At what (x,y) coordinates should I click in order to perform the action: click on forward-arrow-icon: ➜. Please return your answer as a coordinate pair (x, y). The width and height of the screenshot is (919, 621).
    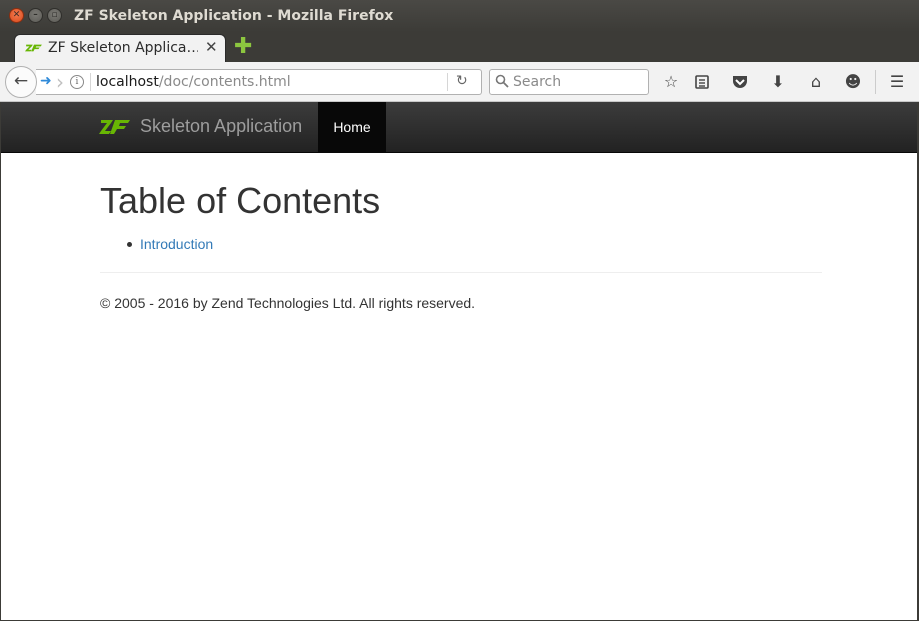
    Looking at the image, I should click on (46, 81).